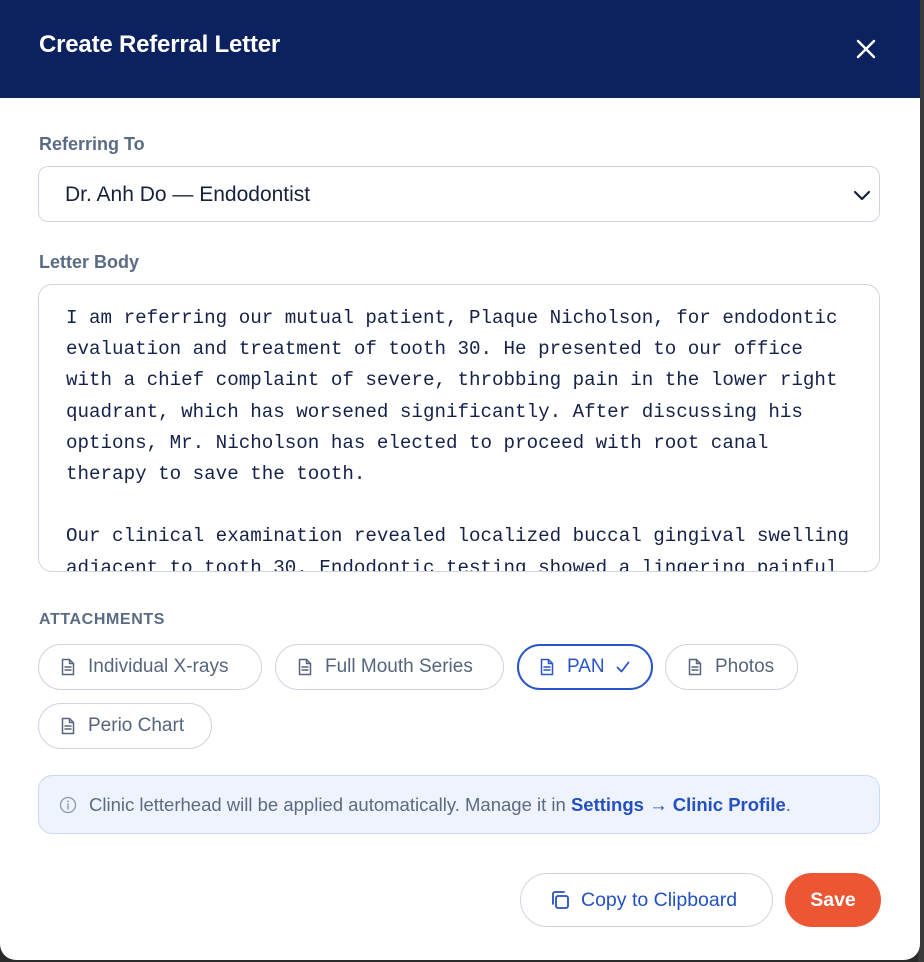 This screenshot has height=962, width=924. What do you see at coordinates (89, 262) in the screenshot?
I see `letter-body-label: Letter Body` at bounding box center [89, 262].